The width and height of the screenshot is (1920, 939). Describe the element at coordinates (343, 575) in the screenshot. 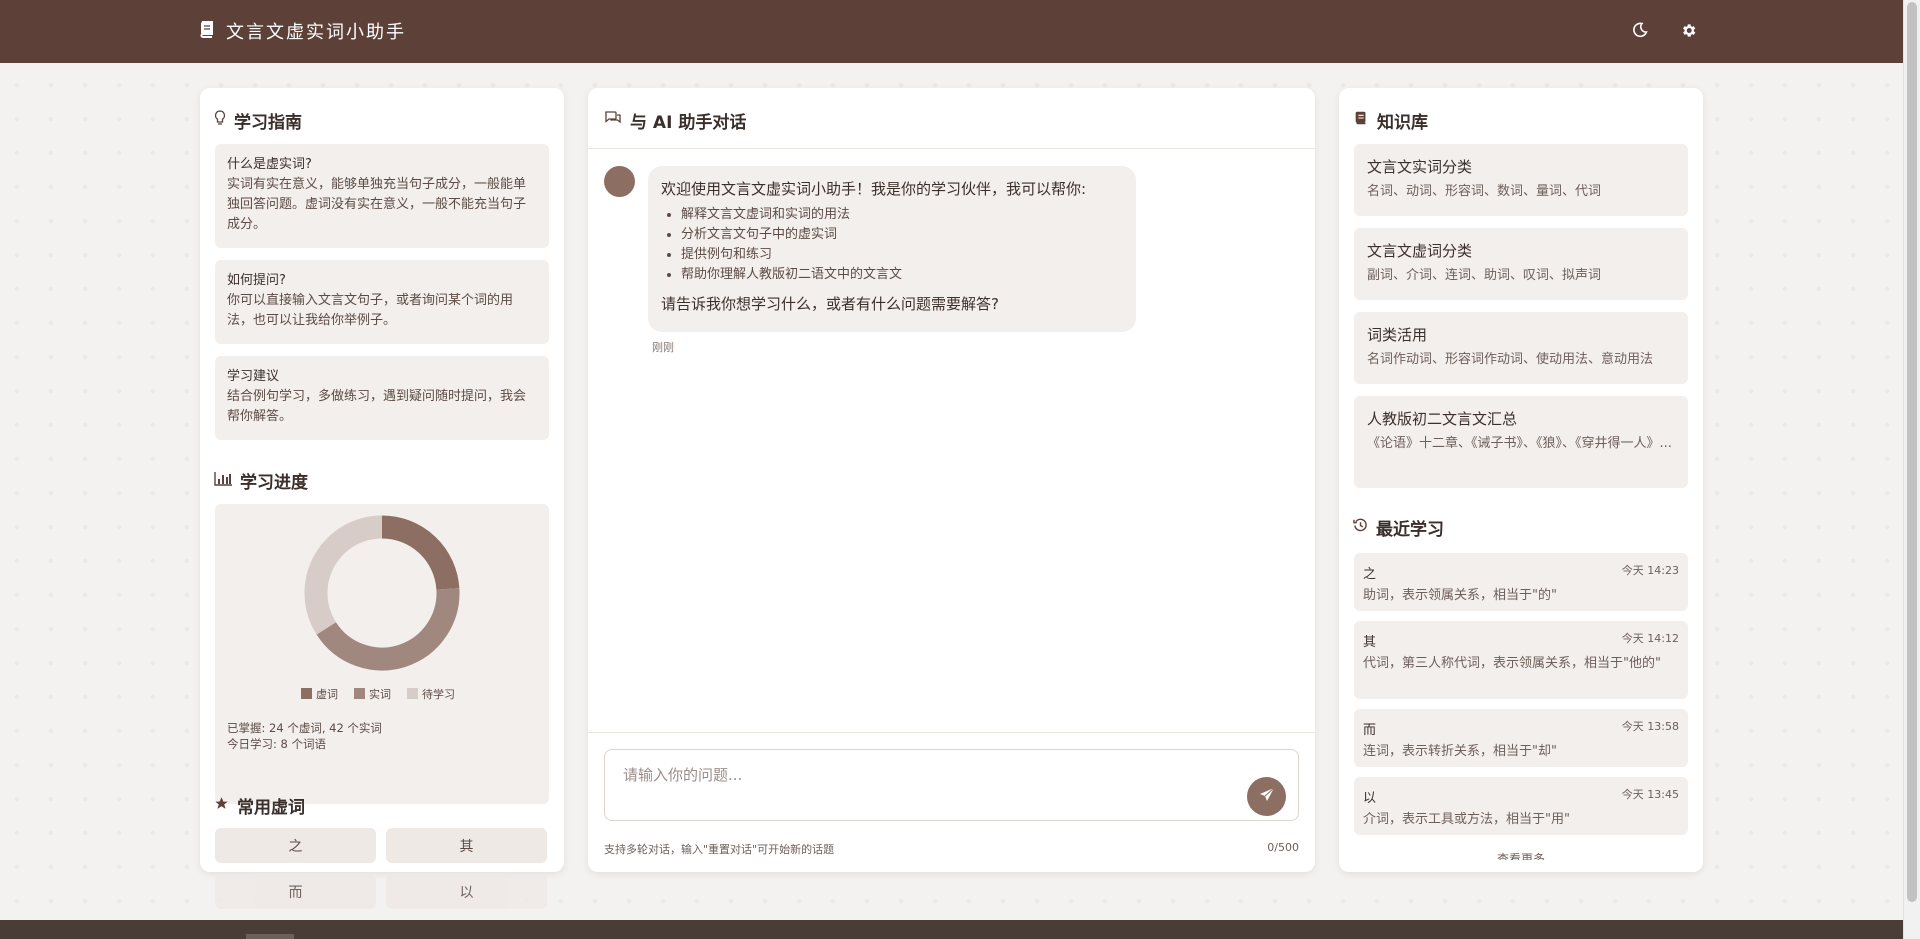

I see `donut-slice-待学习` at that location.